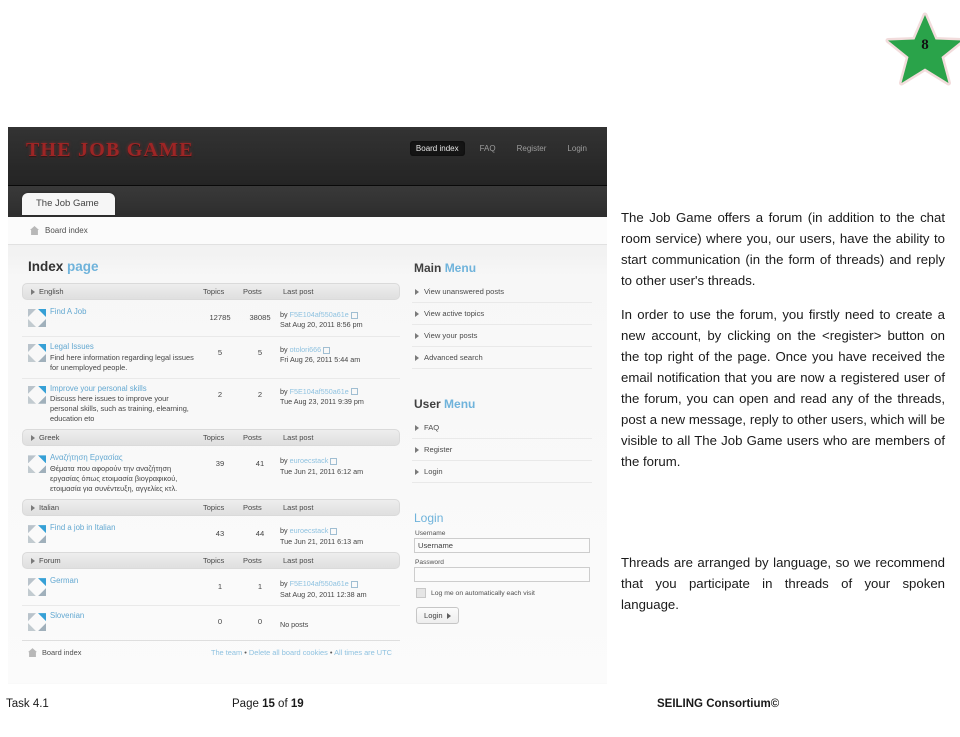  Describe the element at coordinates (502, 450) in the screenshot. I see `user-menu-item-register: Register` at that location.